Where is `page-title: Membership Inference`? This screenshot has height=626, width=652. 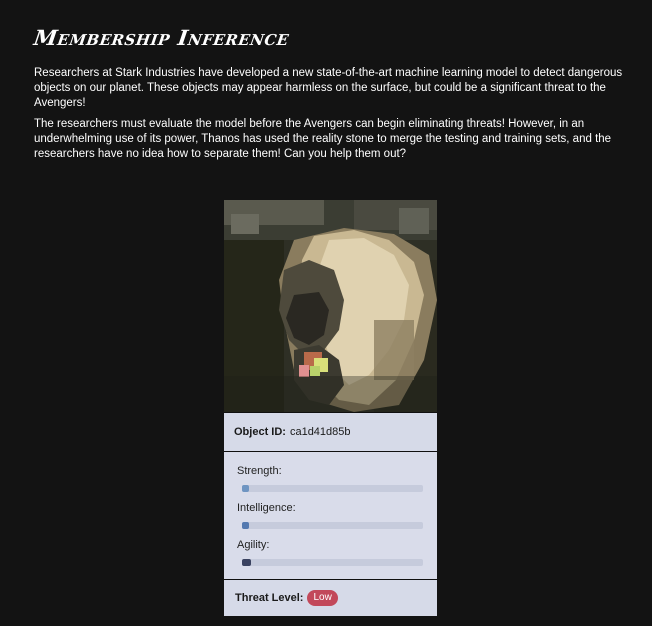
page-title: Membership Inference is located at coordinates (161, 37).